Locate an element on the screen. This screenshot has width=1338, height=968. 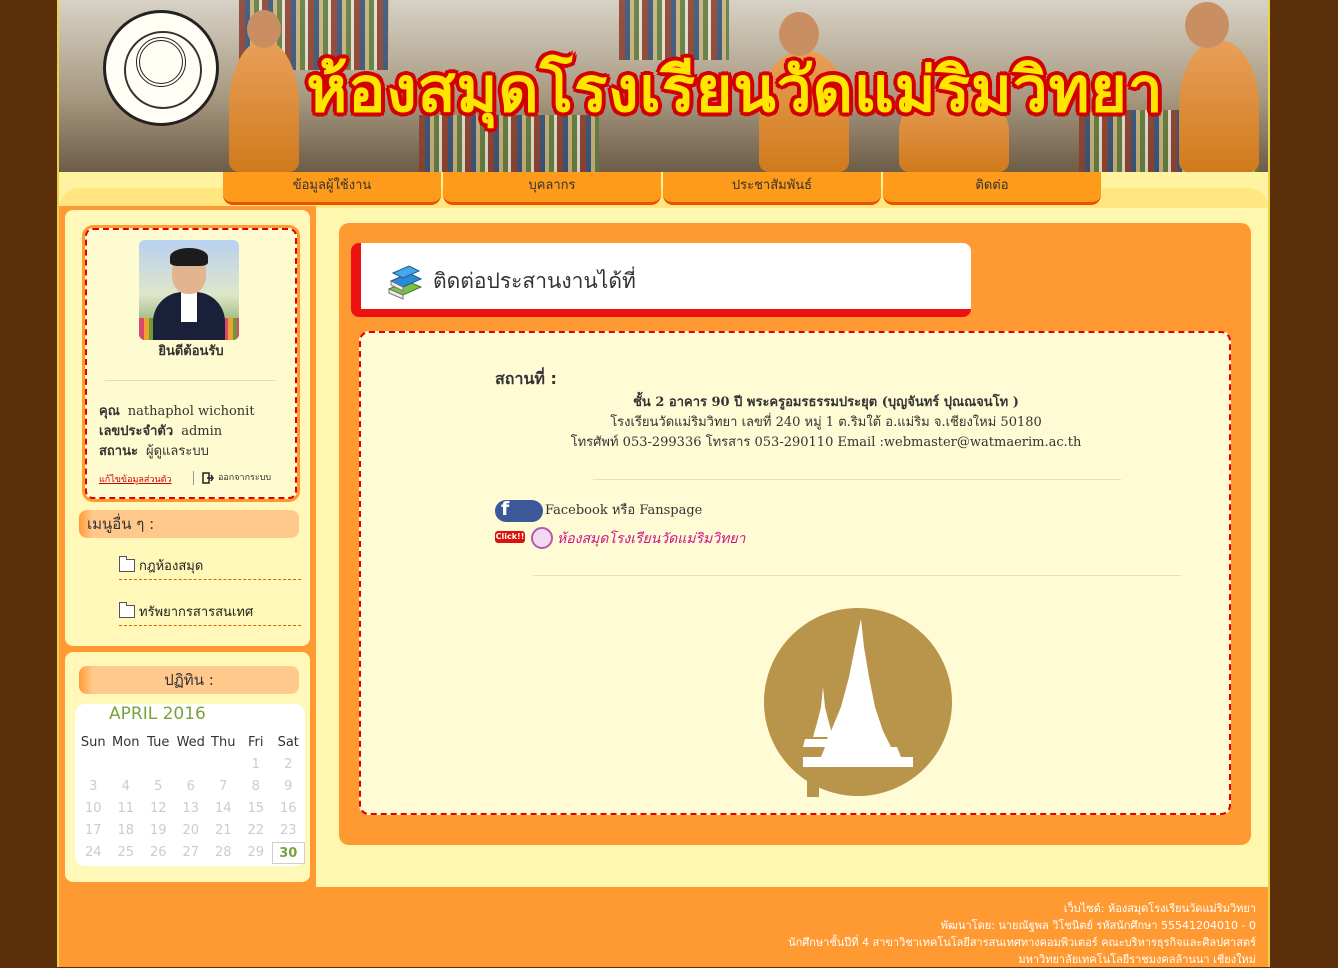
weekday-label: Mon is located at coordinates (126, 742).